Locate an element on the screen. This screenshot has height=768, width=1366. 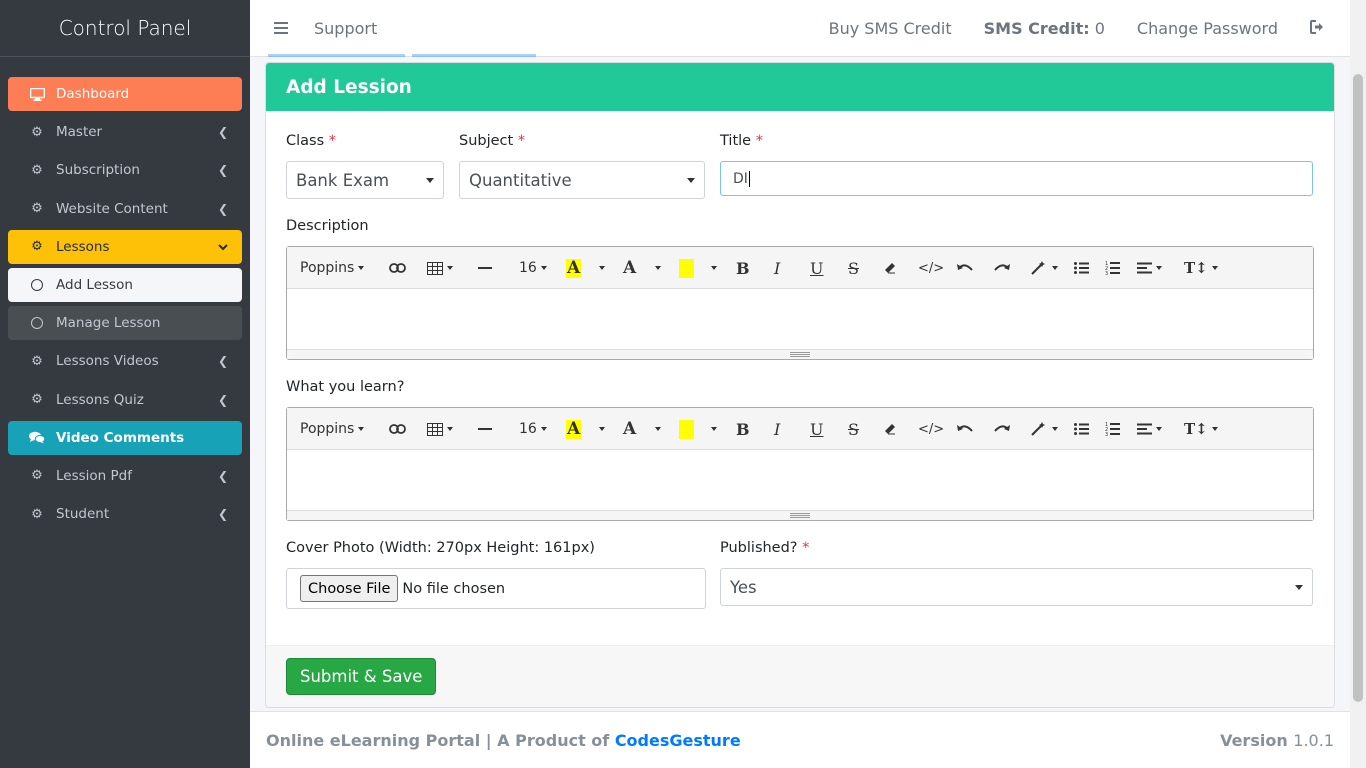
what-you-learn-editor: Poppins 16 A A B I U S </> 1 2 3 T↕ is located at coordinates (800, 464).